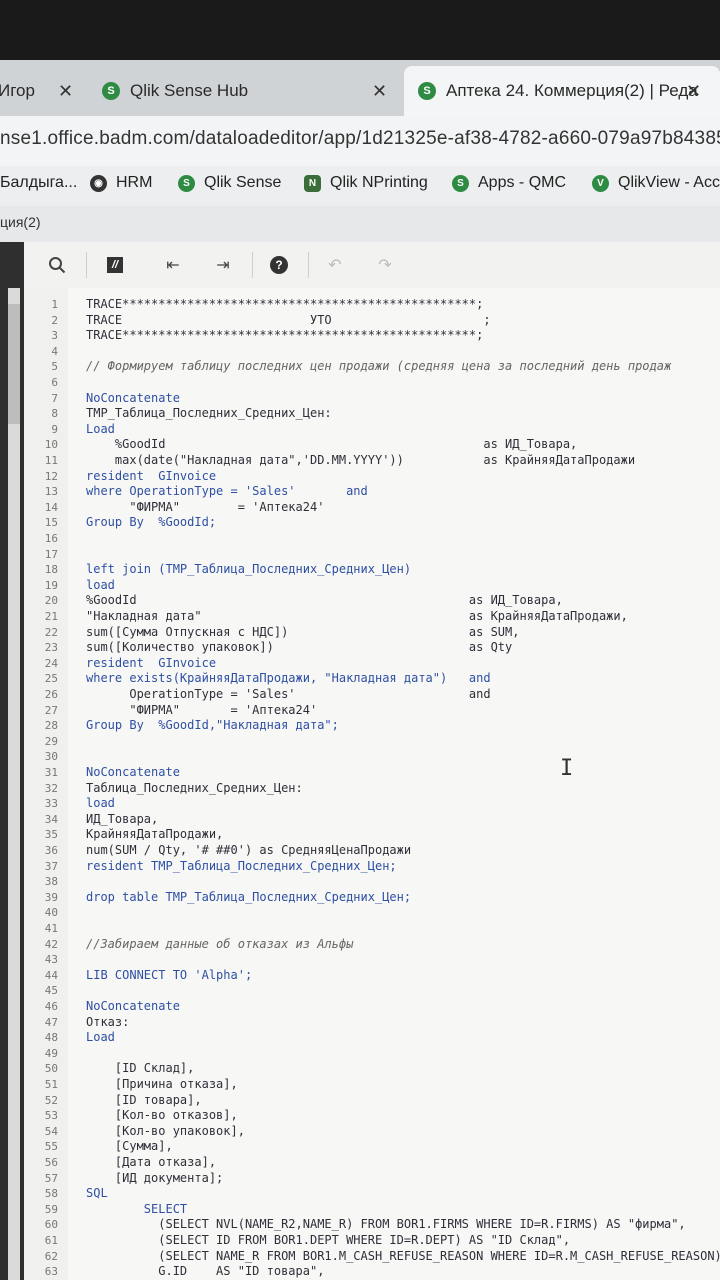 Image resolution: width=720 pixels, height=1280 pixels. Describe the element at coordinates (165, 1130) in the screenshot. I see `code-line: [Кол-во упаковок],` at that location.